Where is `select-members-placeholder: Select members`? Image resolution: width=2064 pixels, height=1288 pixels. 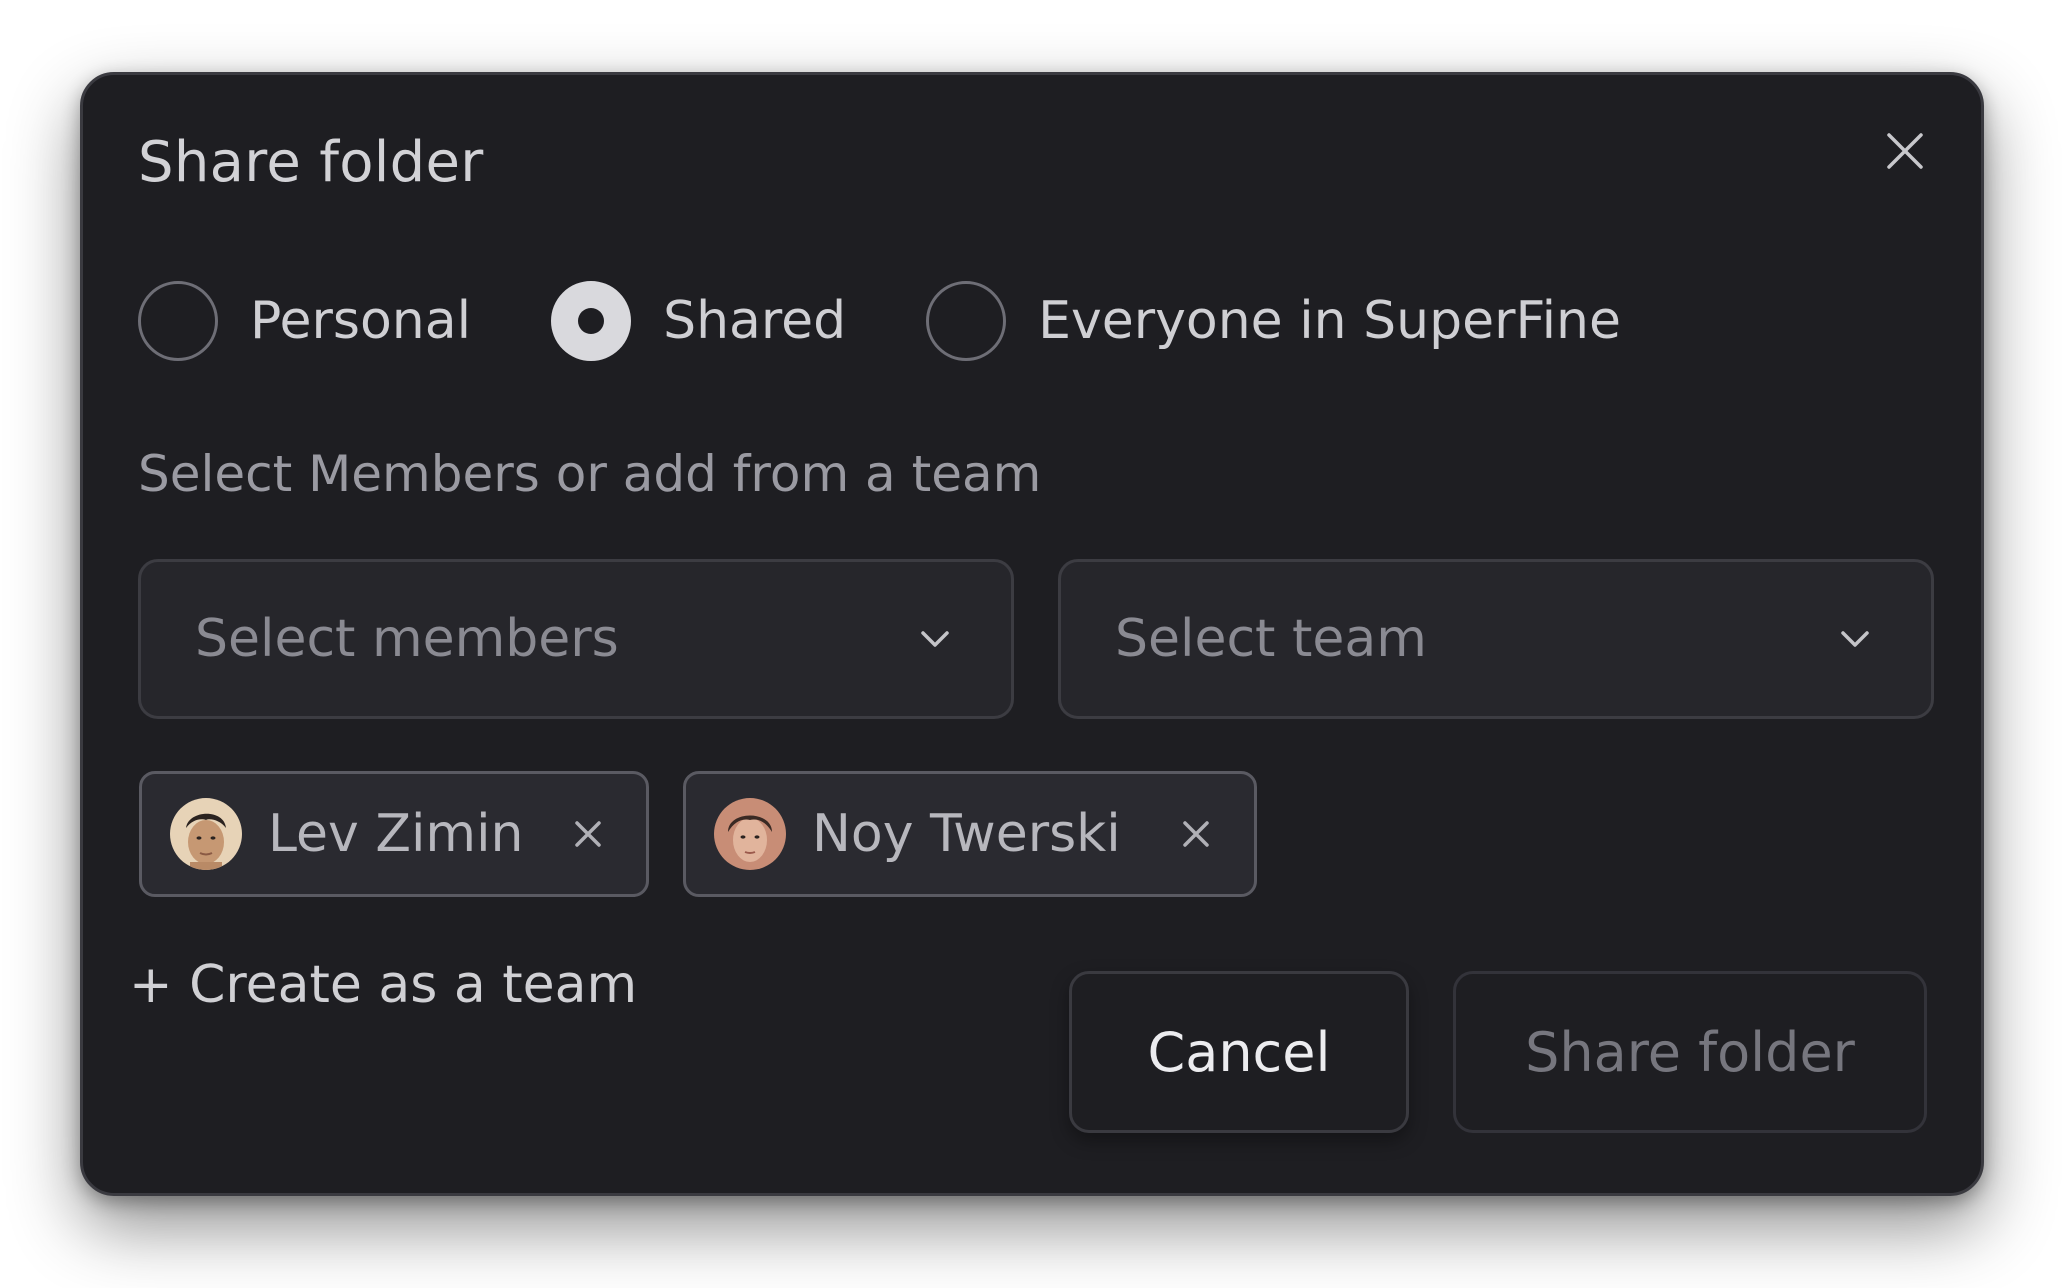 select-members-placeholder: Select members is located at coordinates (407, 639).